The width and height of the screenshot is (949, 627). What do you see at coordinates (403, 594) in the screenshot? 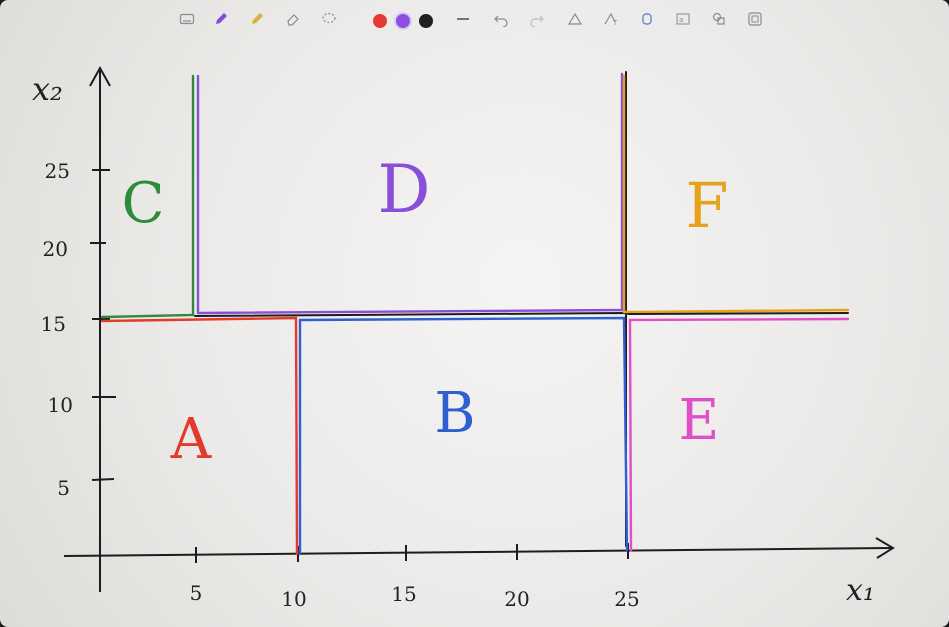
I see `x-tick-label: 15` at bounding box center [403, 594].